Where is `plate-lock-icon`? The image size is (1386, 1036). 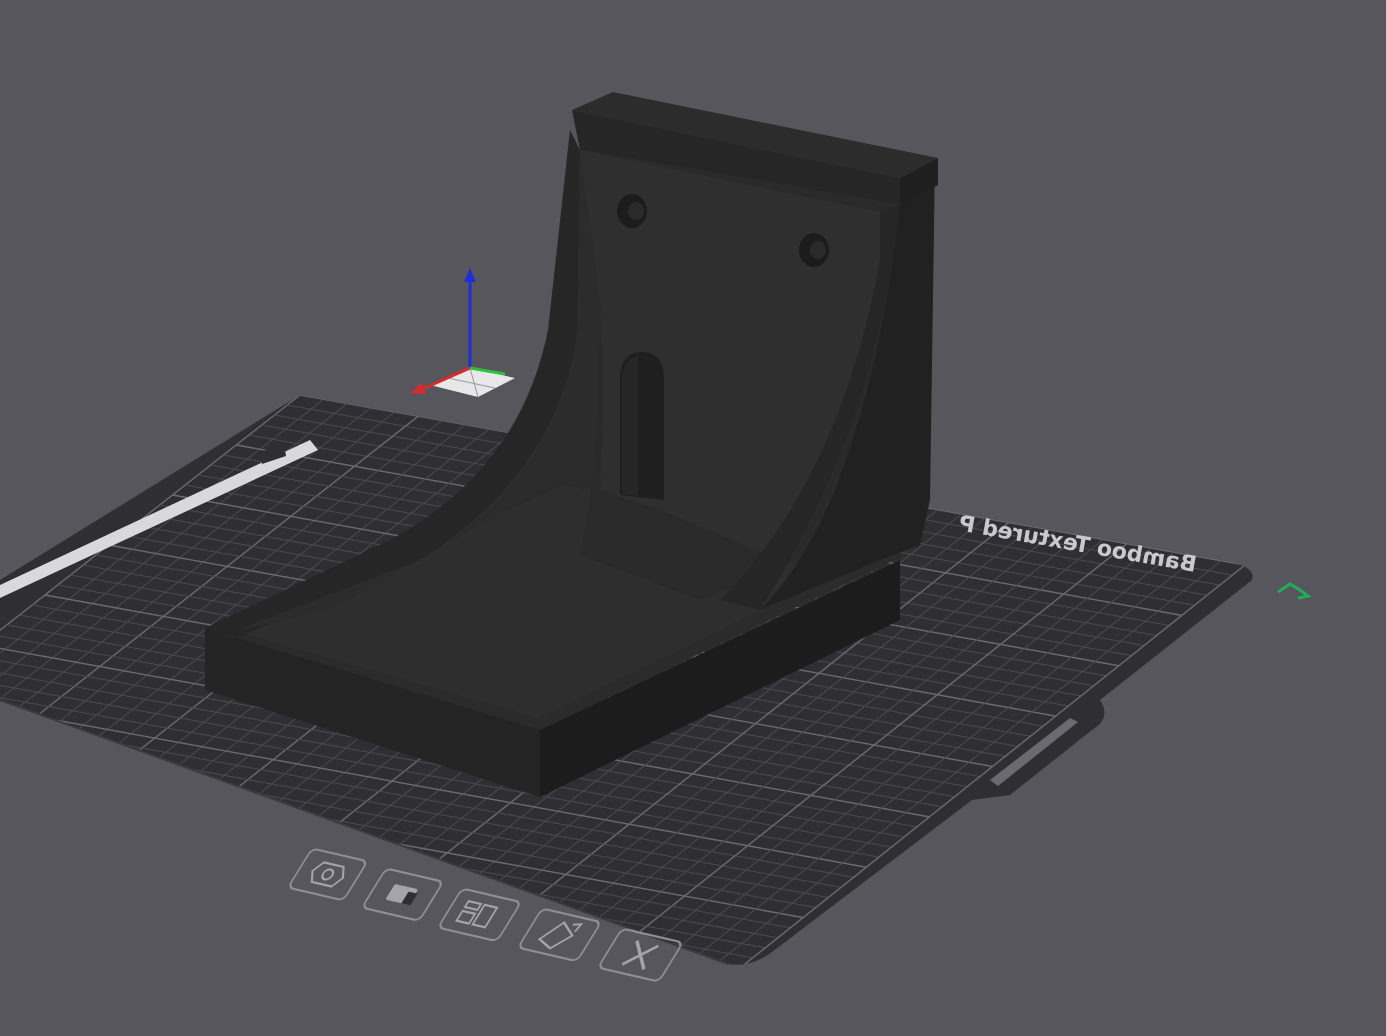 plate-lock-icon is located at coordinates (402, 895).